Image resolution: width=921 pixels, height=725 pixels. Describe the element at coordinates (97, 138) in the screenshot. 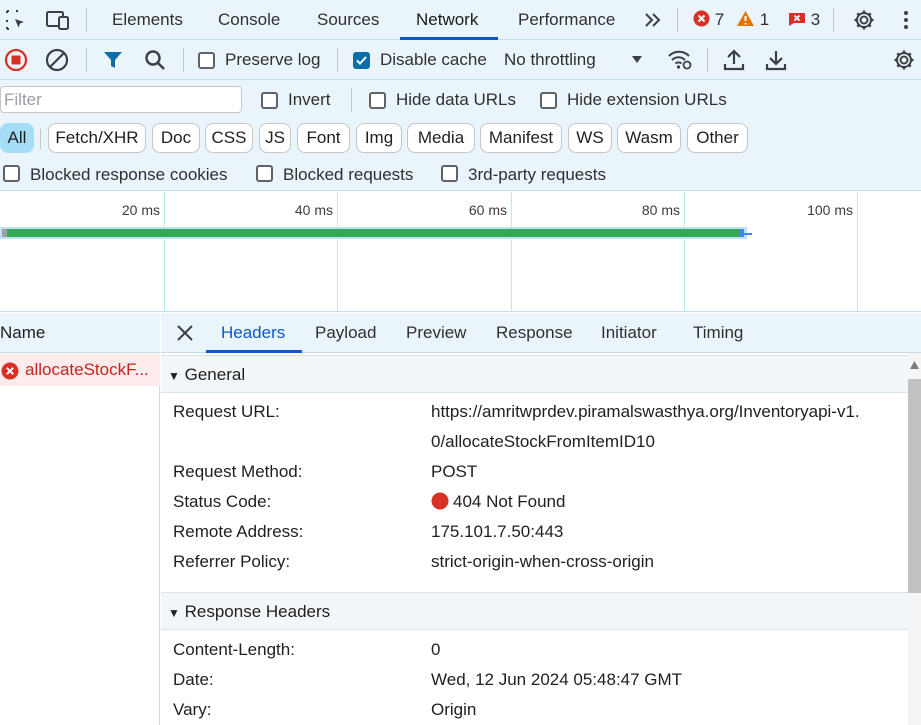

I see `chip-fetch-xhr: Fetch/XHR` at that location.